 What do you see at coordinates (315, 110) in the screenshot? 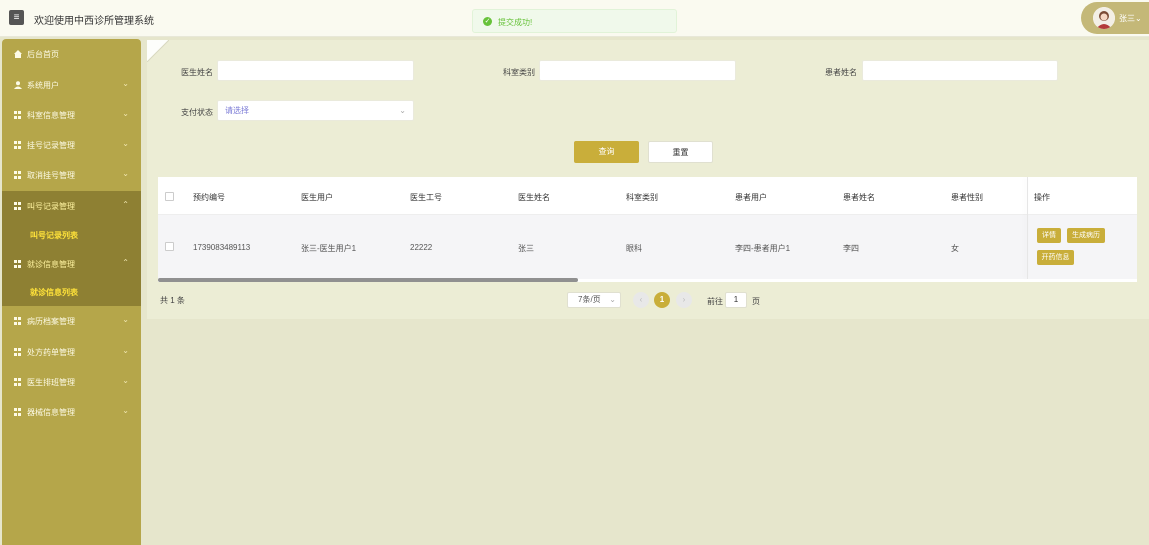
I see `pay-status-select: 请选择 ⌄` at bounding box center [315, 110].